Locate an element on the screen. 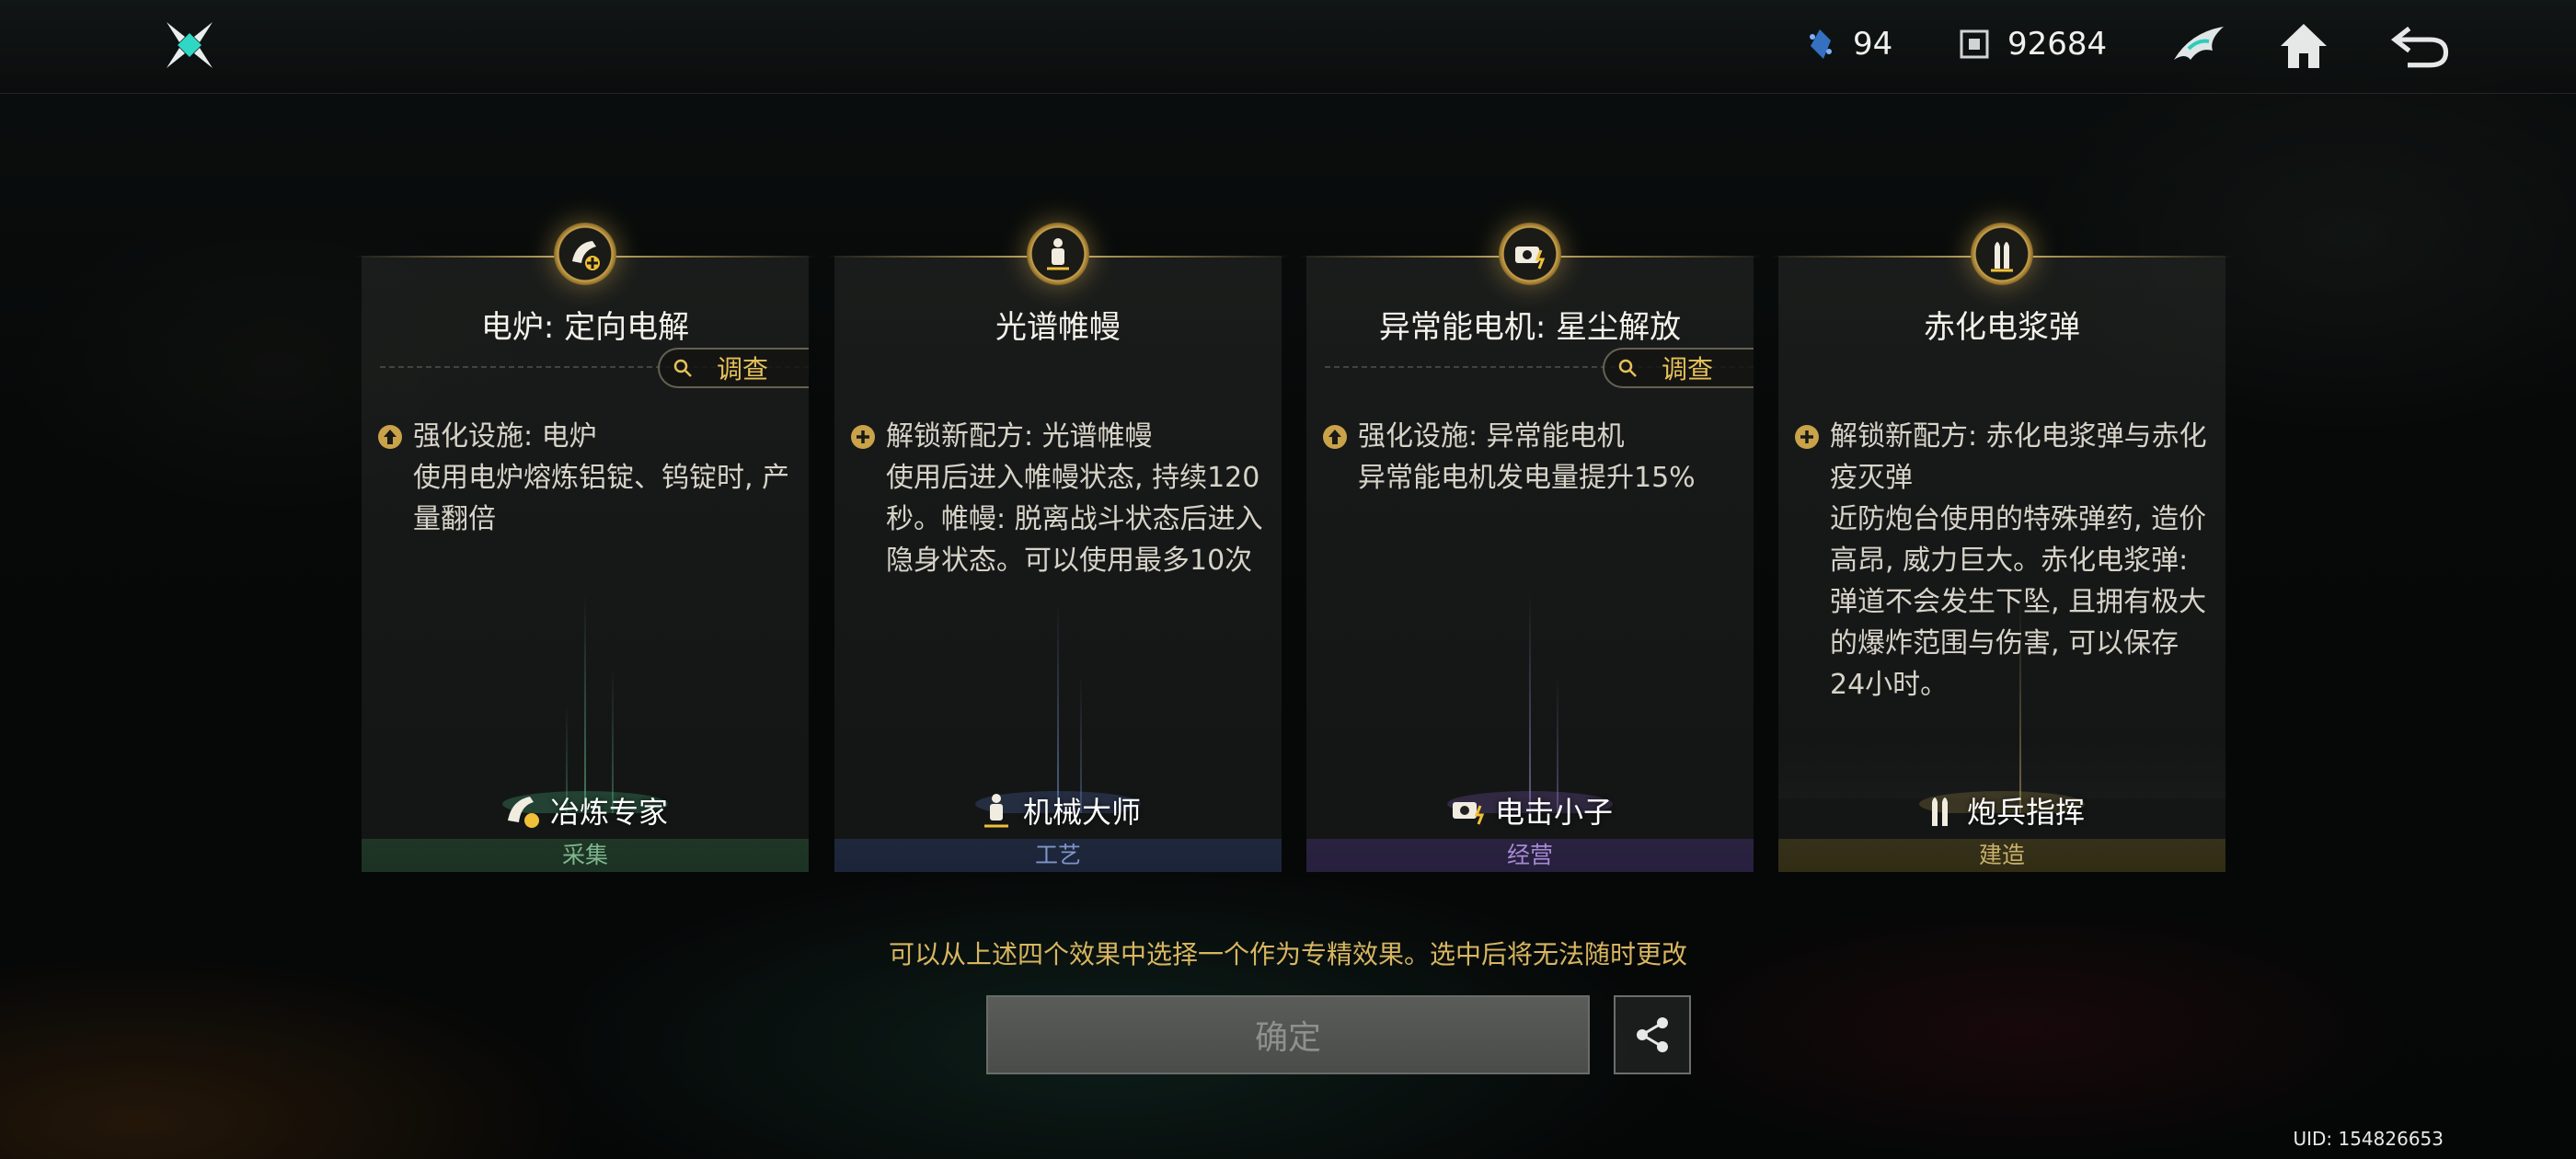  effect-text: 强化设施: 电炉 使用电炉熔炼铝锭、钨锭时, 产量翻倍 is located at coordinates (583, 478).